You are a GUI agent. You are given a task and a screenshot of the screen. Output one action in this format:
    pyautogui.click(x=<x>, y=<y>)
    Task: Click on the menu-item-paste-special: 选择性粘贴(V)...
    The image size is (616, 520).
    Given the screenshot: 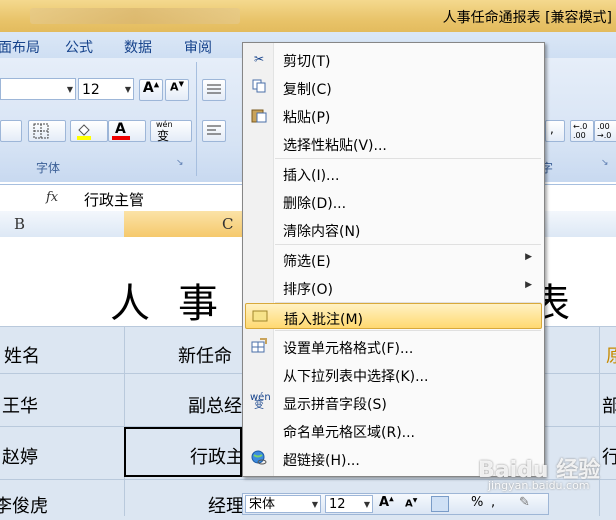 What is the action you would take?
    pyautogui.click(x=393, y=143)
    